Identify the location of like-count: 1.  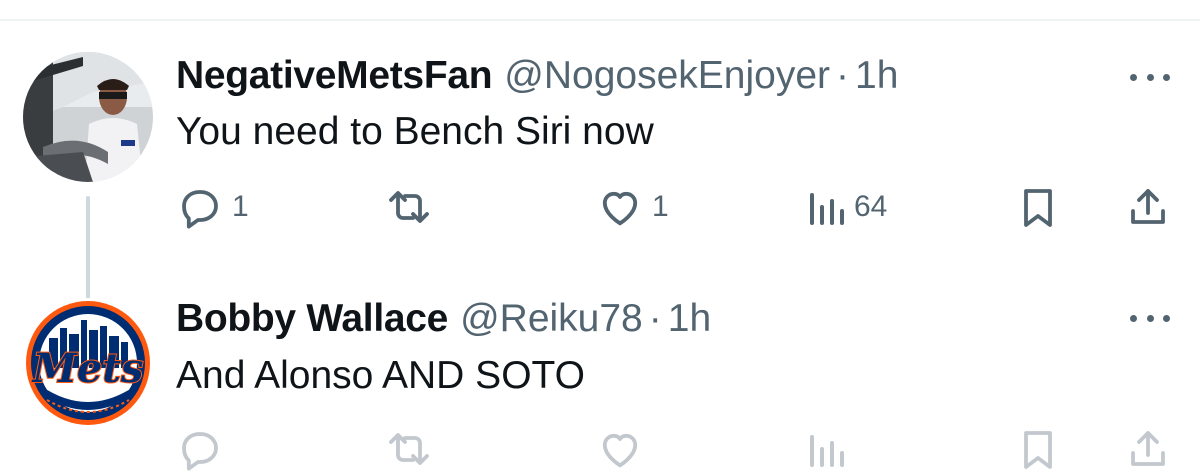
(660, 206).